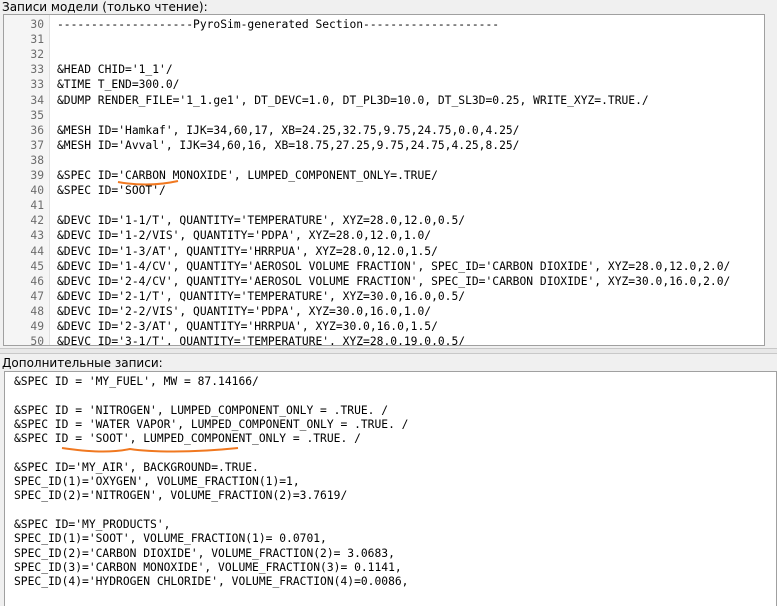 The height and width of the screenshot is (606, 777). Describe the element at coordinates (37, 160) in the screenshot. I see `line-number: 38` at that location.